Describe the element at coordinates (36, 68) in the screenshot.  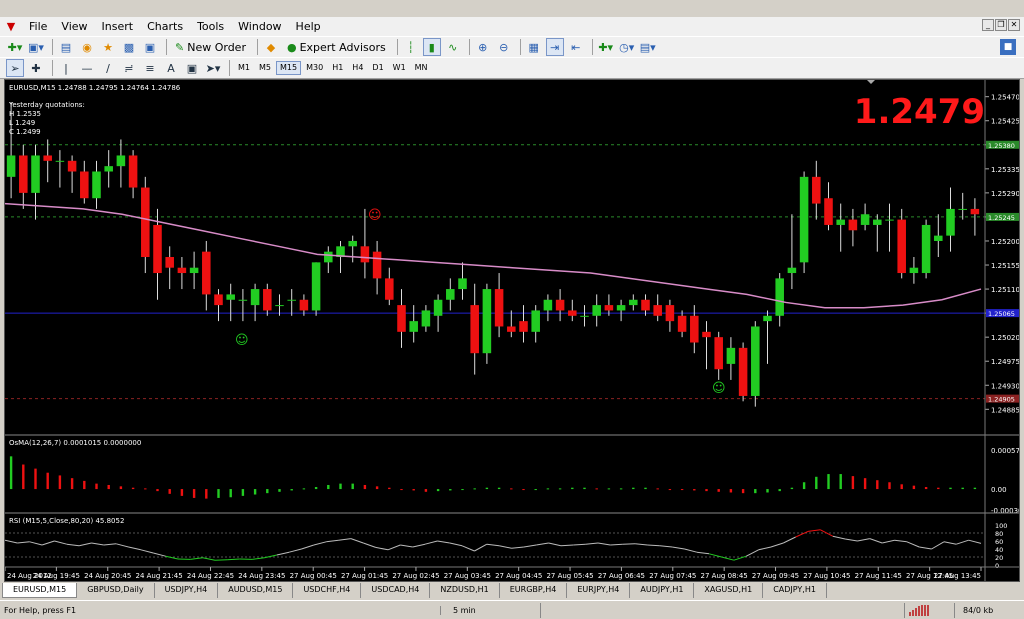
I see `crosshair-icon: ✚` at that location.